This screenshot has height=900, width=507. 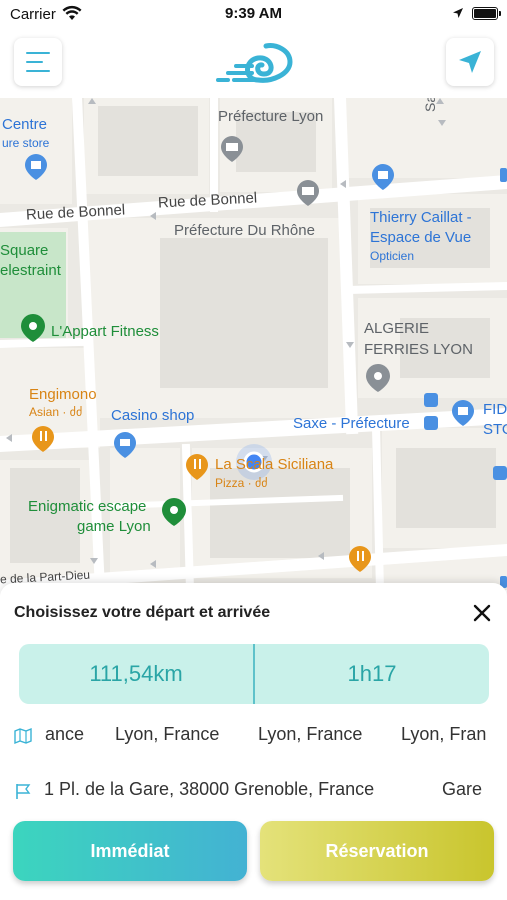 What do you see at coordinates (38, 53) in the screenshot?
I see `hamburger-menu-icon` at bounding box center [38, 53].